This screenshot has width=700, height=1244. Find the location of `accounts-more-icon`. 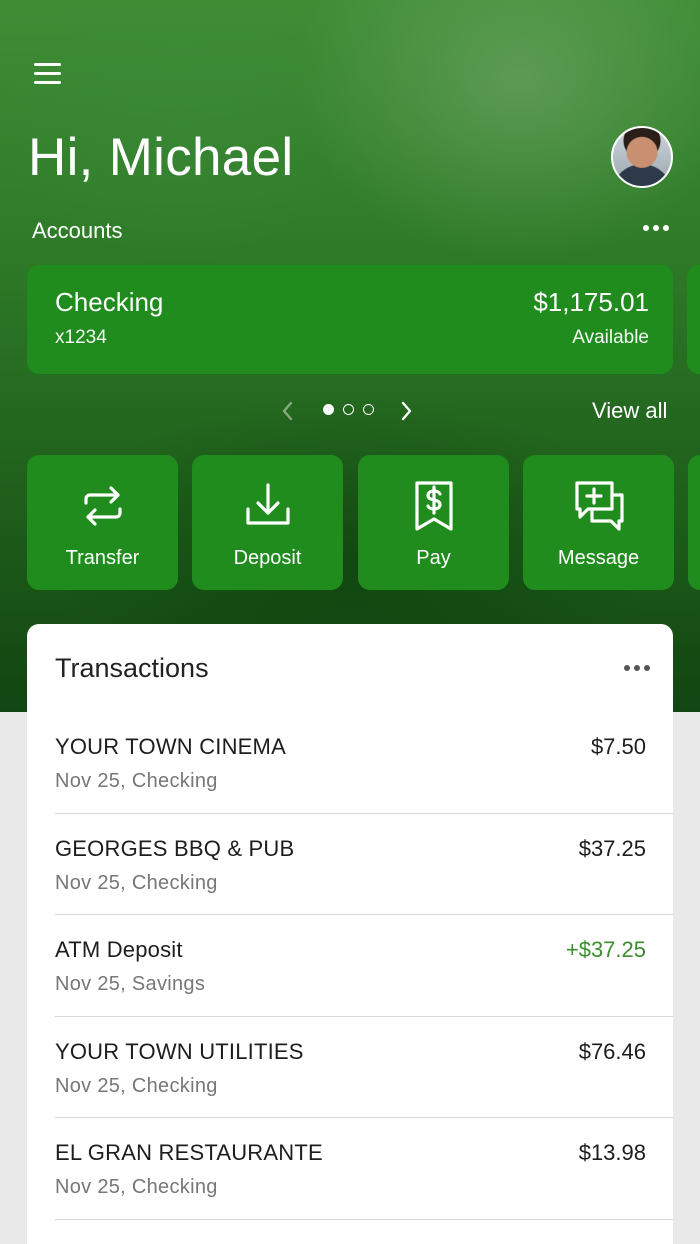

accounts-more-icon is located at coordinates (656, 228).